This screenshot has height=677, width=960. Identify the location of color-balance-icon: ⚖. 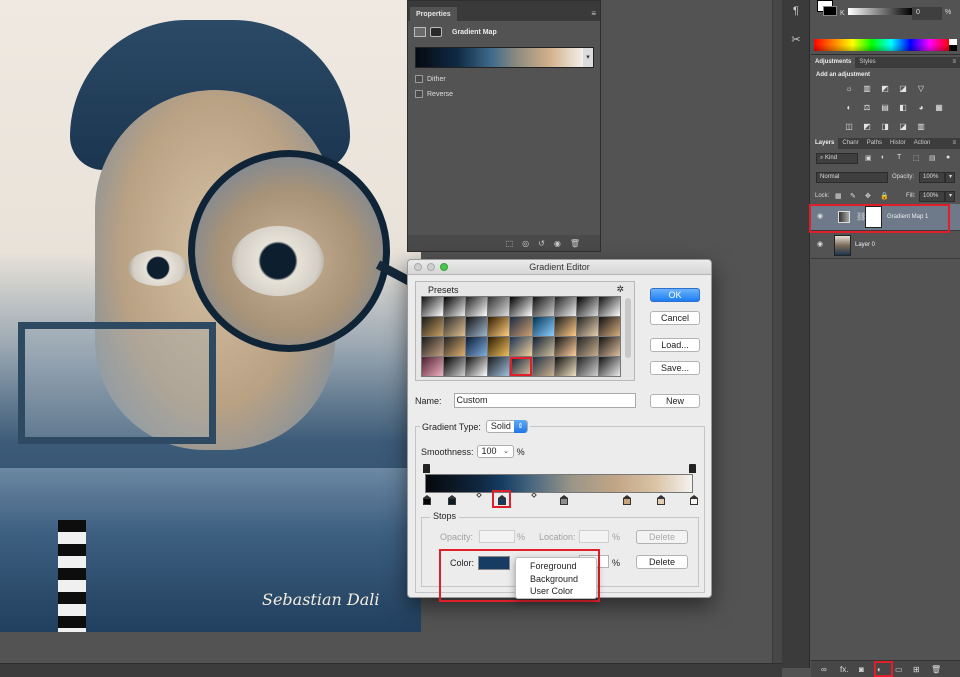
(867, 107).